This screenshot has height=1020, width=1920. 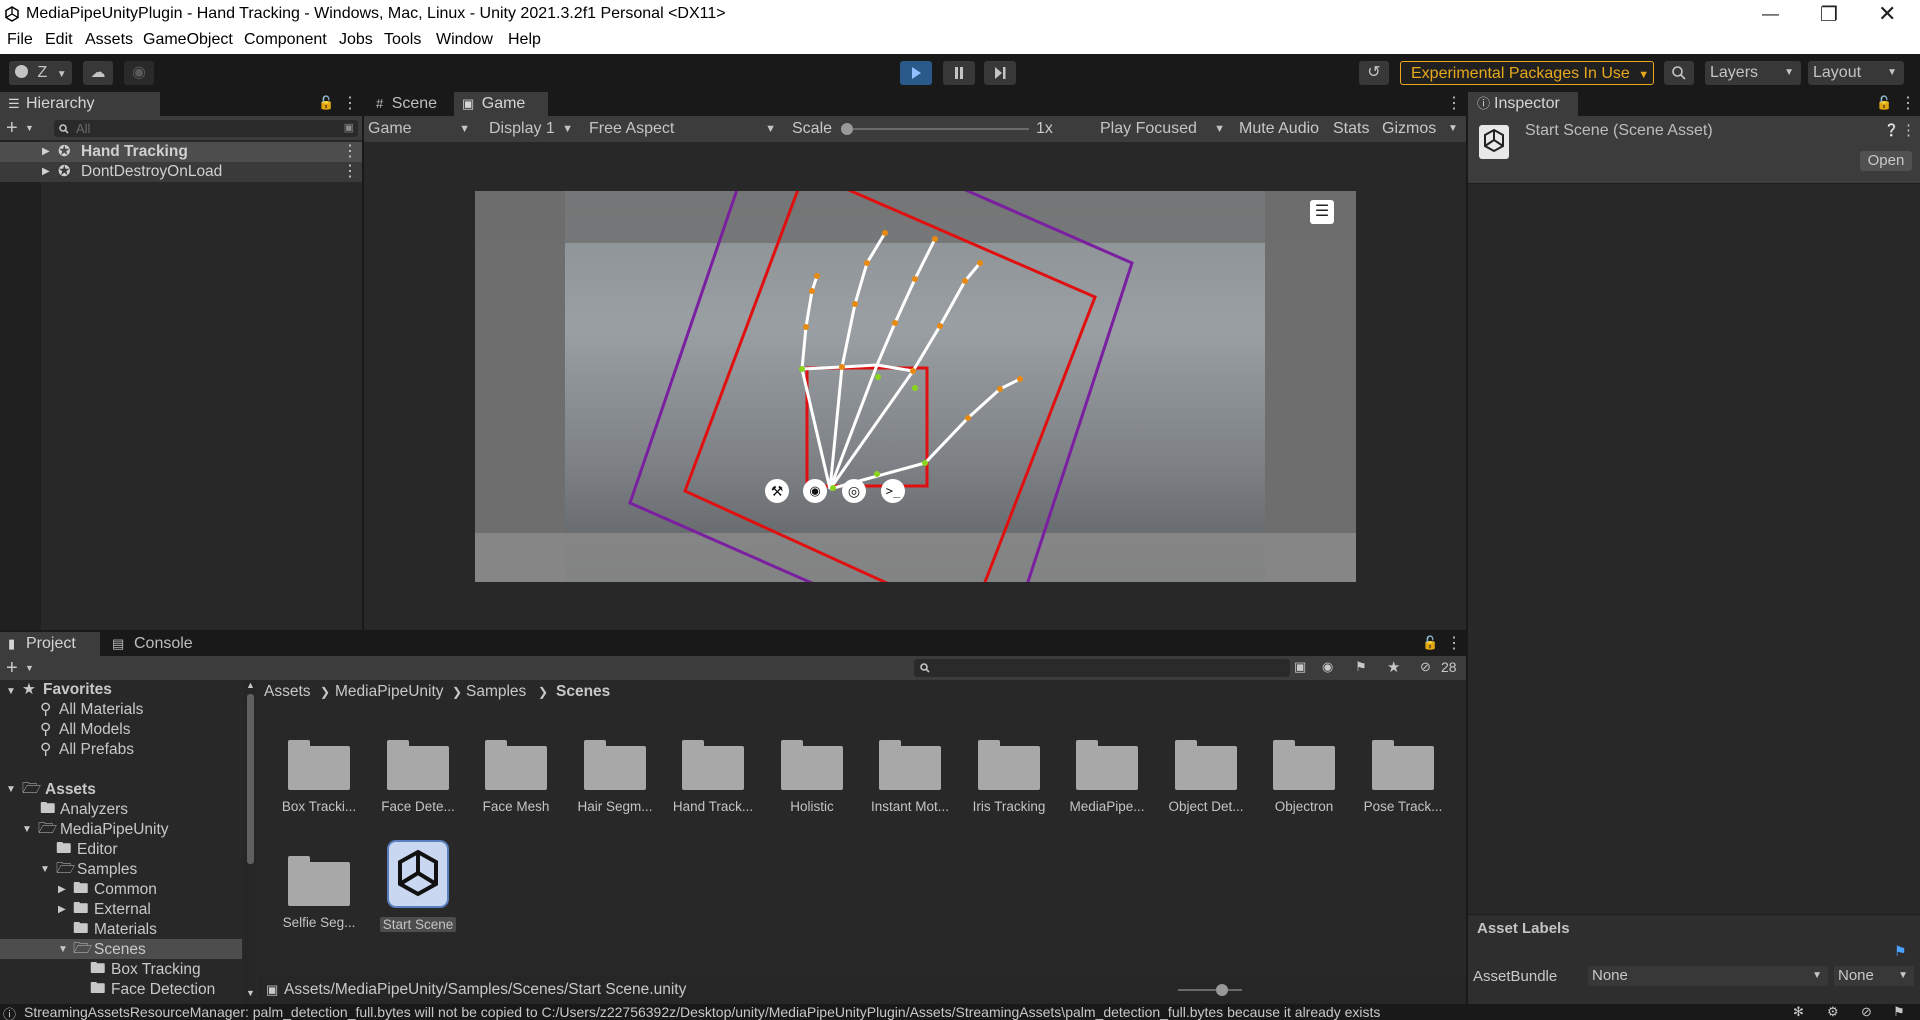 What do you see at coordinates (812, 777) in the screenshot?
I see `folder-item: Holistic` at bounding box center [812, 777].